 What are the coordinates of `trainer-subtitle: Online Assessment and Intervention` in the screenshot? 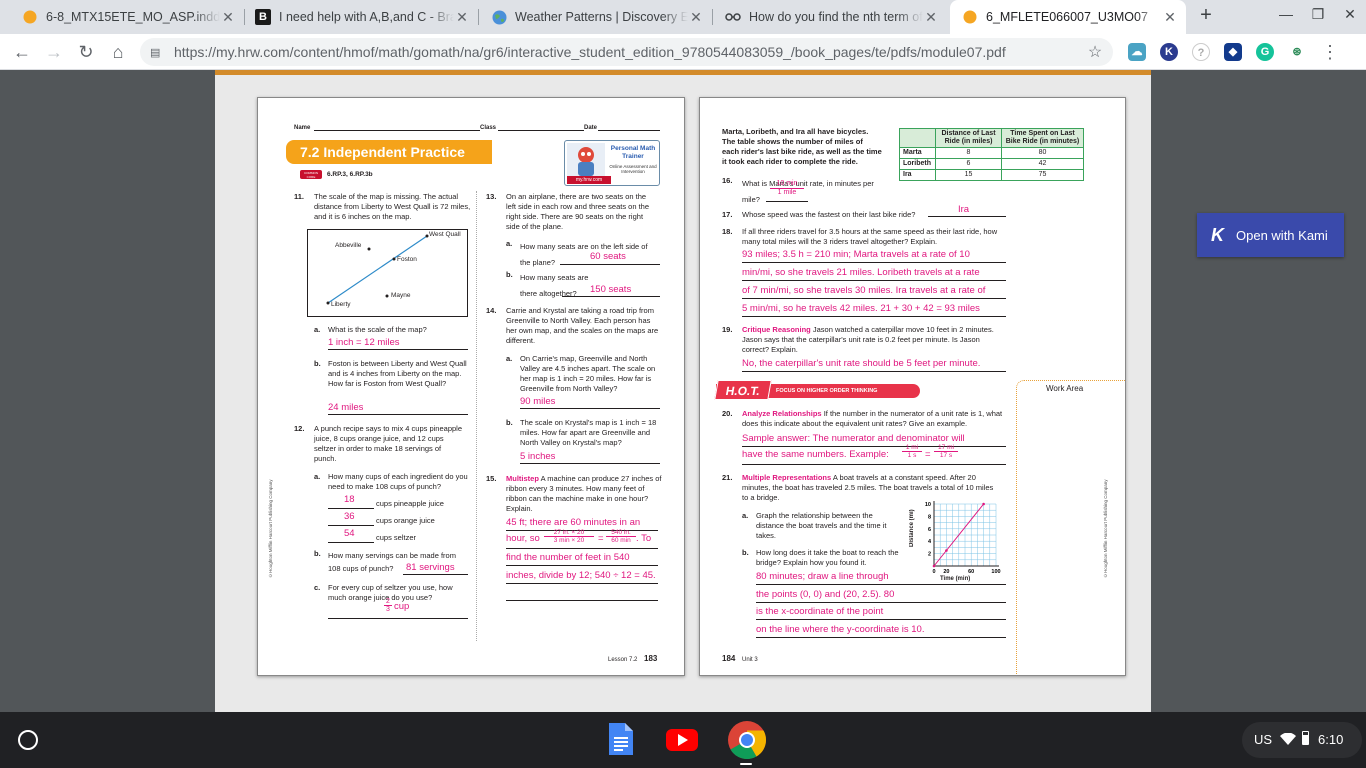 It's located at (633, 169).